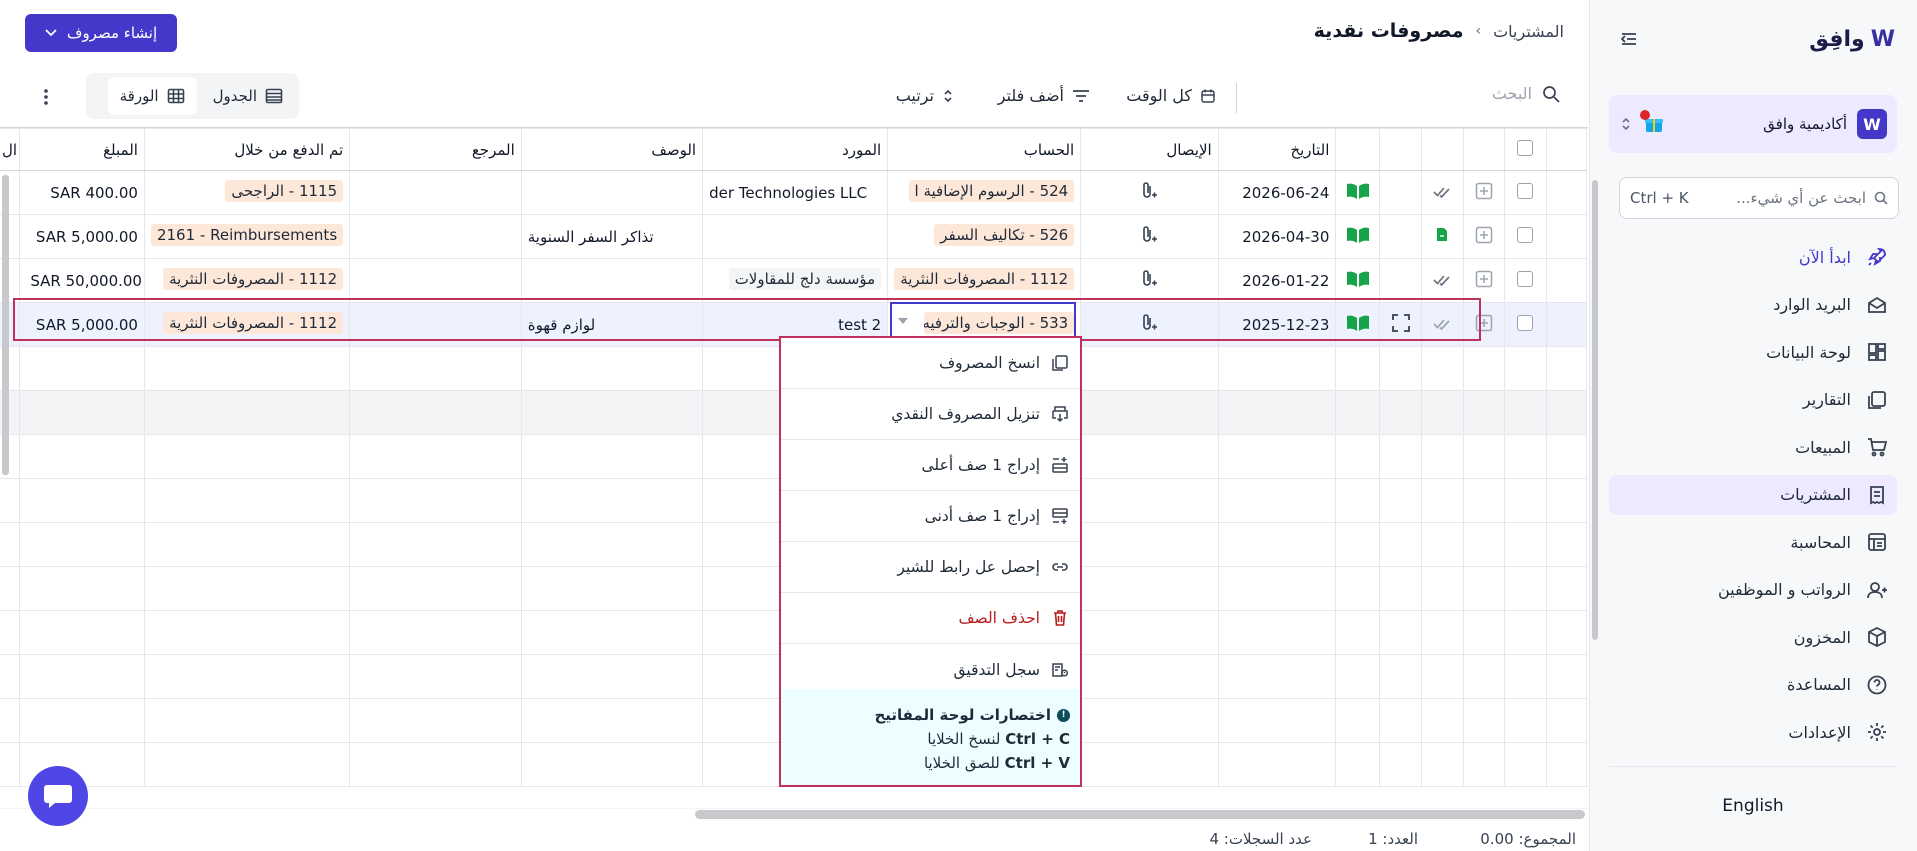 Image resolution: width=1917 pixels, height=851 pixels. I want to click on cell-amount: SAR 50,000.00, so click(82, 280).